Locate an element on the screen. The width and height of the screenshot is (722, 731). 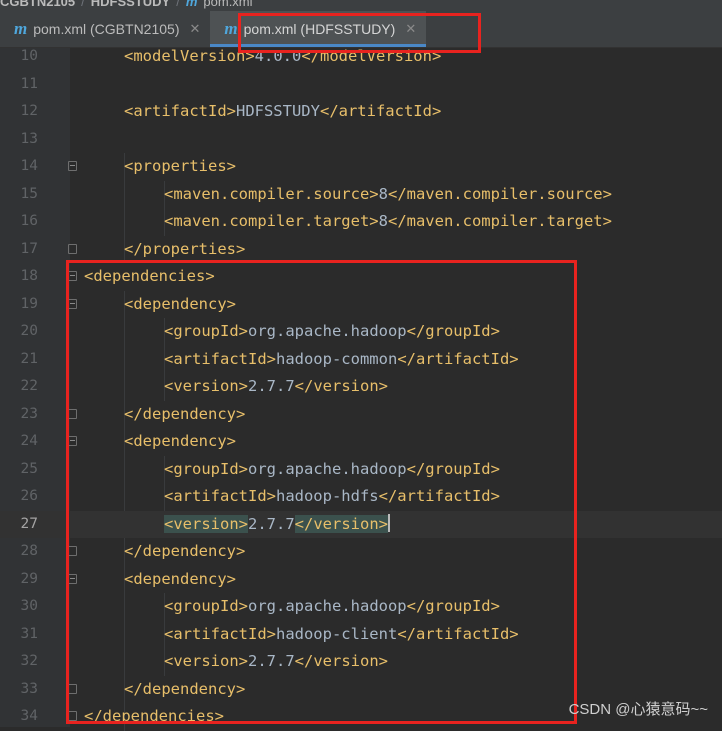
code-line: 13 is located at coordinates (361, 140).